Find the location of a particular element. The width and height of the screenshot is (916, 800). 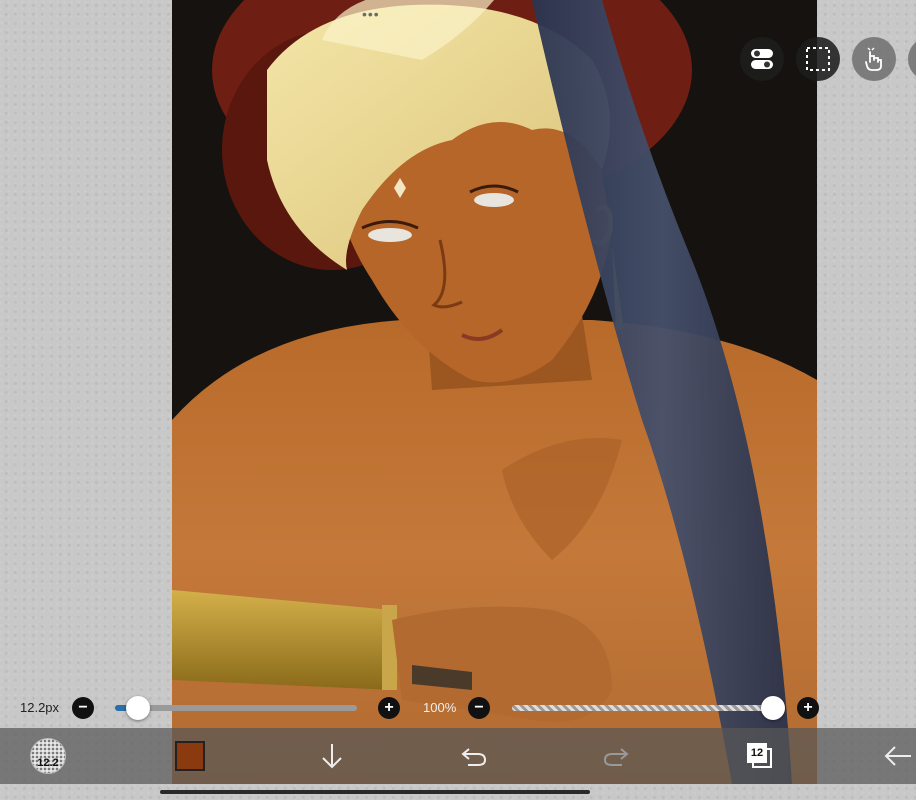

current-color-swatch is located at coordinates (190, 756).